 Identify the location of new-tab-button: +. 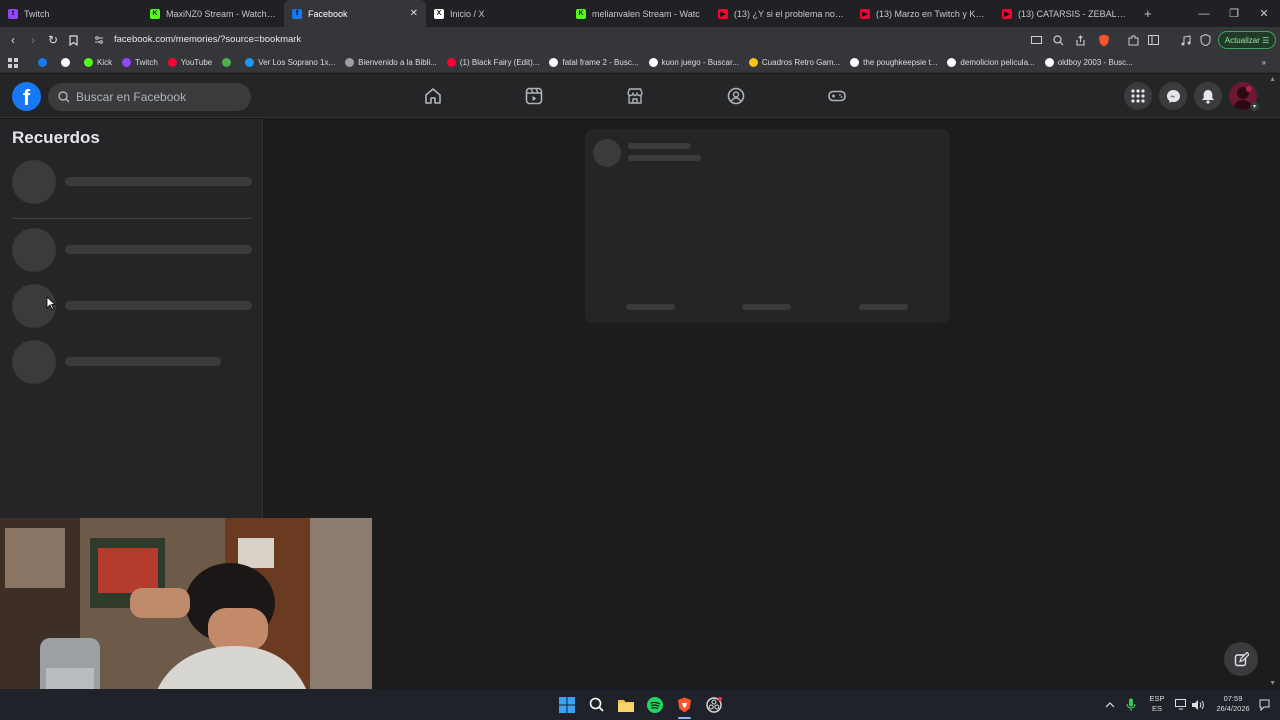
(1148, 13).